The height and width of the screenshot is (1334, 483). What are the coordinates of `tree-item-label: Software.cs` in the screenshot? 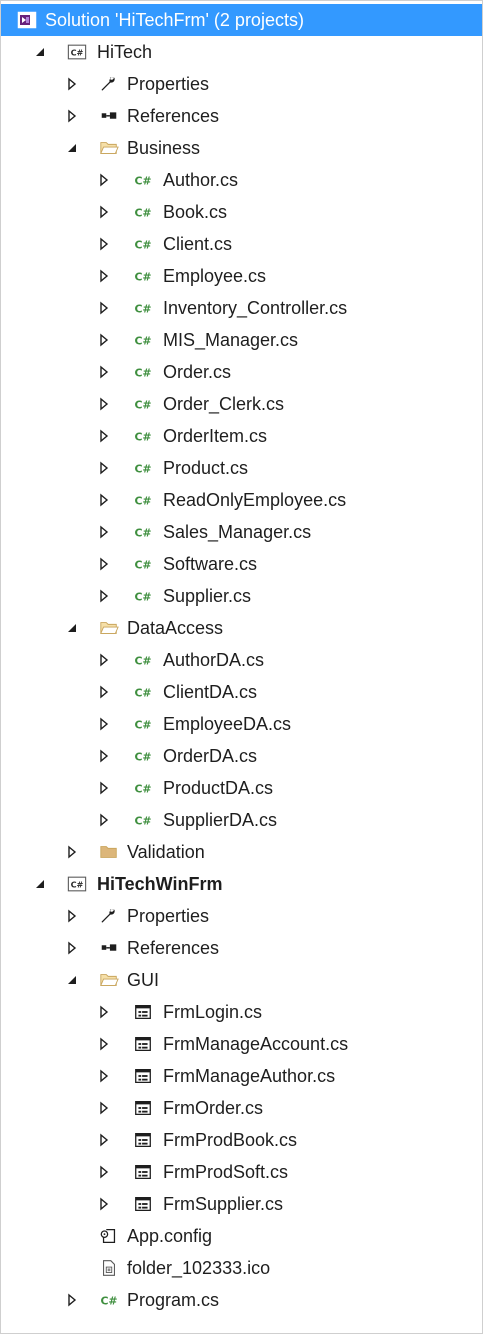 It's located at (210, 564).